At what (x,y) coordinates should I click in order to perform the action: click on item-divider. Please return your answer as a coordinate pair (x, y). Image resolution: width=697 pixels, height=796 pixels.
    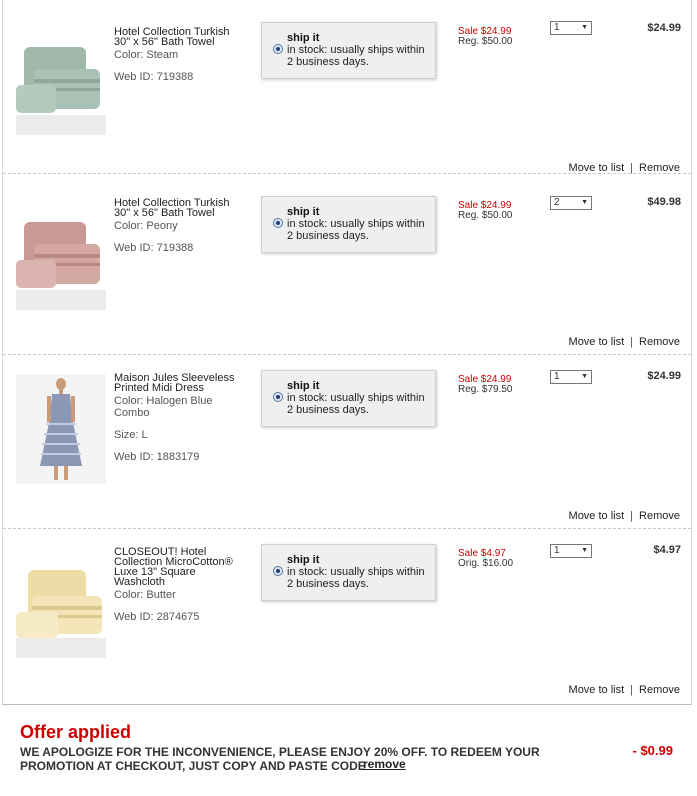
    Looking at the image, I should click on (347, 173).